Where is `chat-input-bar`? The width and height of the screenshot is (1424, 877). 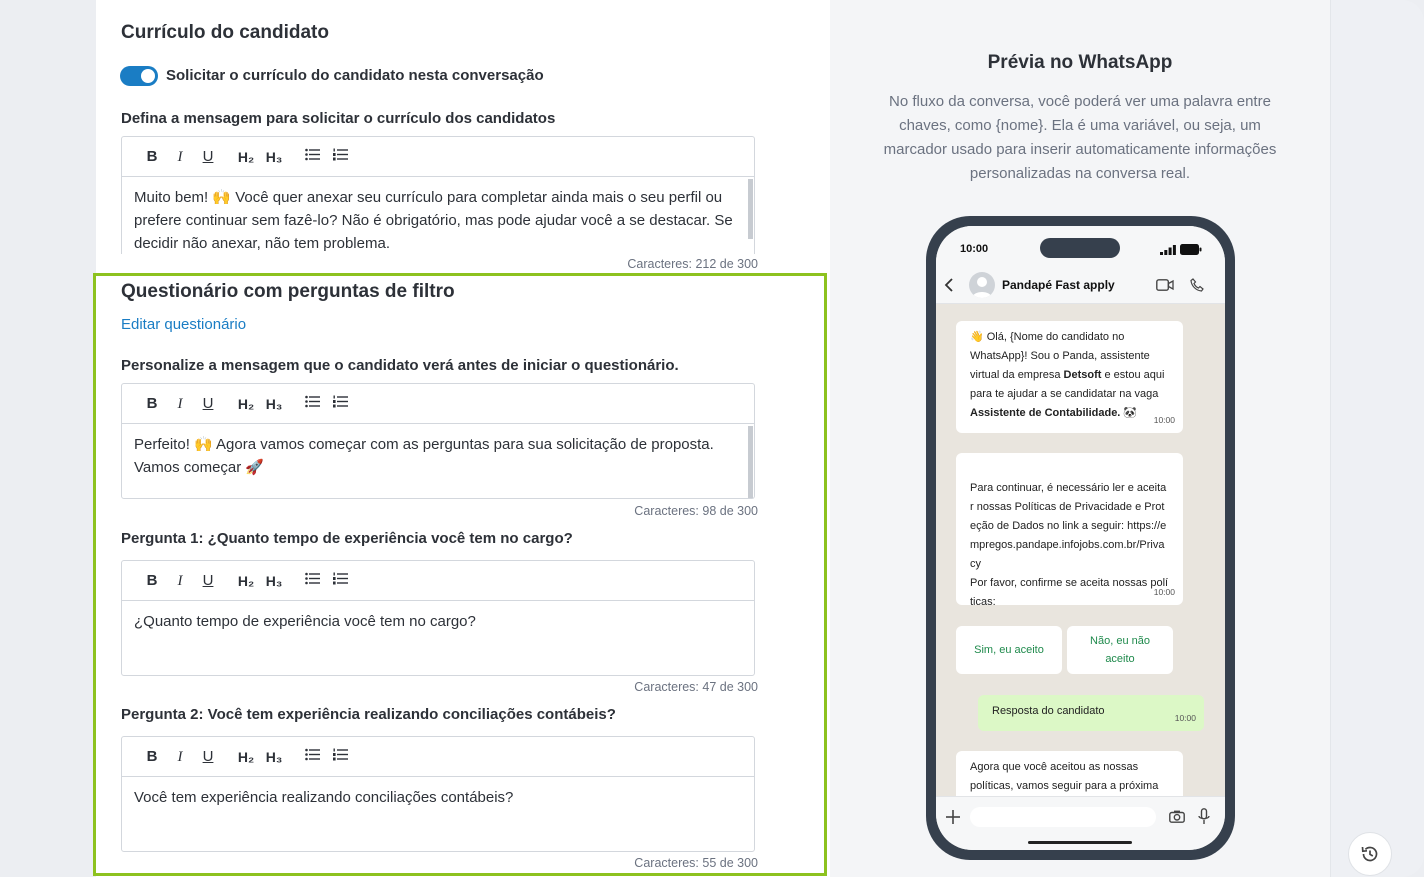
chat-input-bar is located at coordinates (1080, 823).